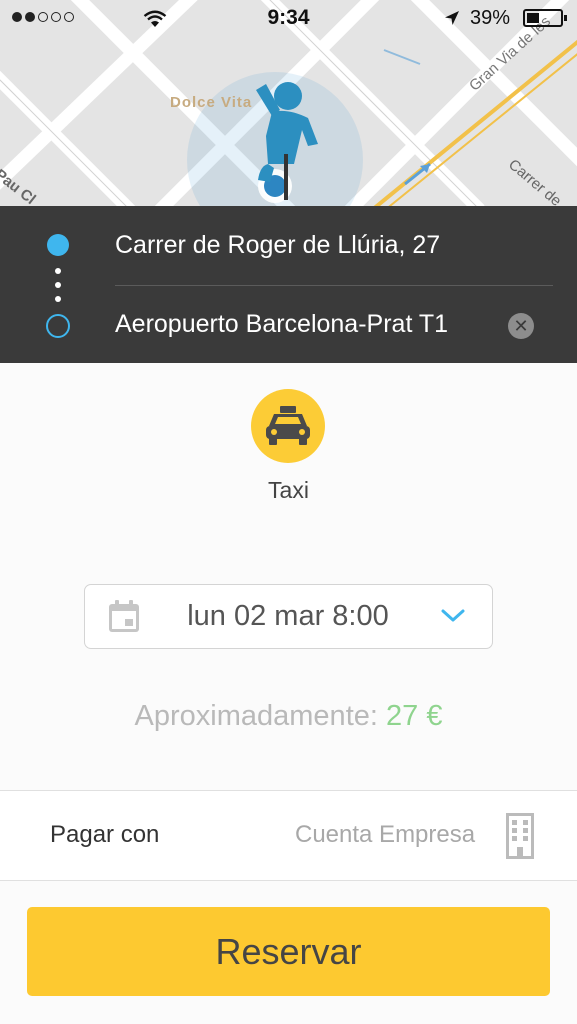 The image size is (577, 1024). I want to click on origin-marker-icon, so click(58, 245).